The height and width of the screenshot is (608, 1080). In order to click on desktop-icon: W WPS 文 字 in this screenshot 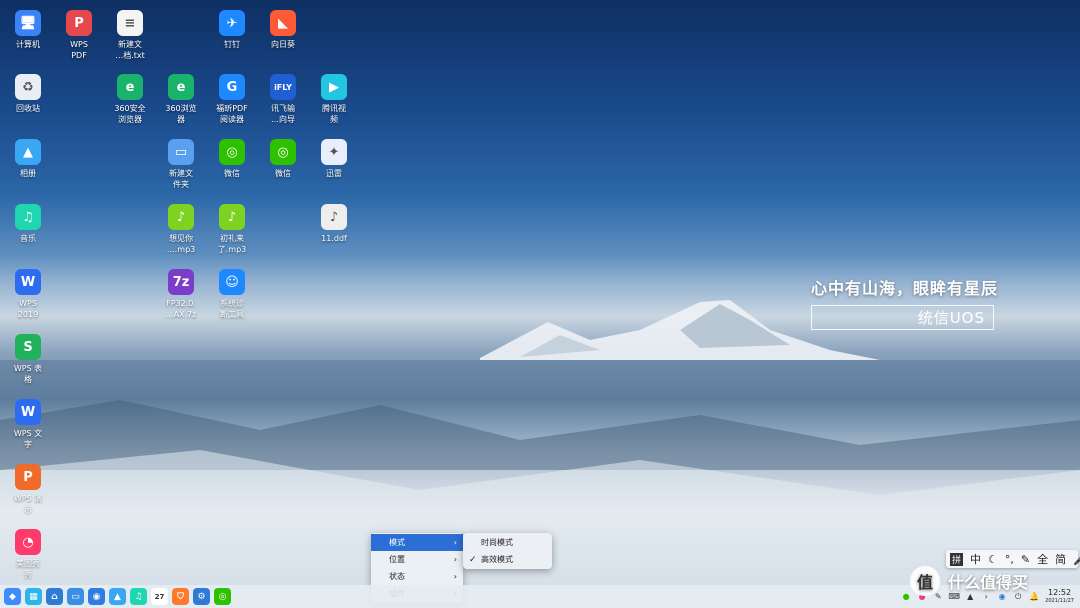, I will do `click(28, 422)`.